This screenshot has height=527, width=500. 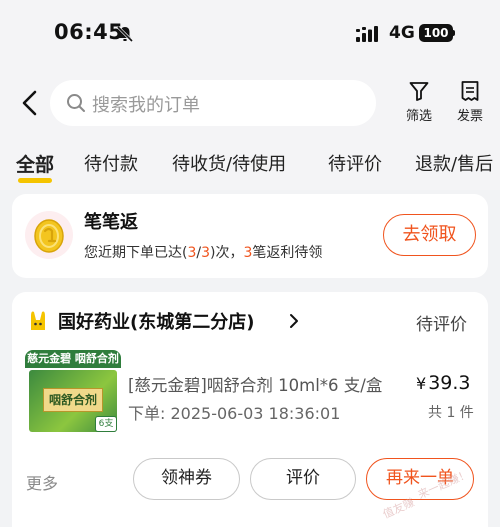 What do you see at coordinates (421, 383) in the screenshot?
I see `price-currency: ¥` at bounding box center [421, 383].